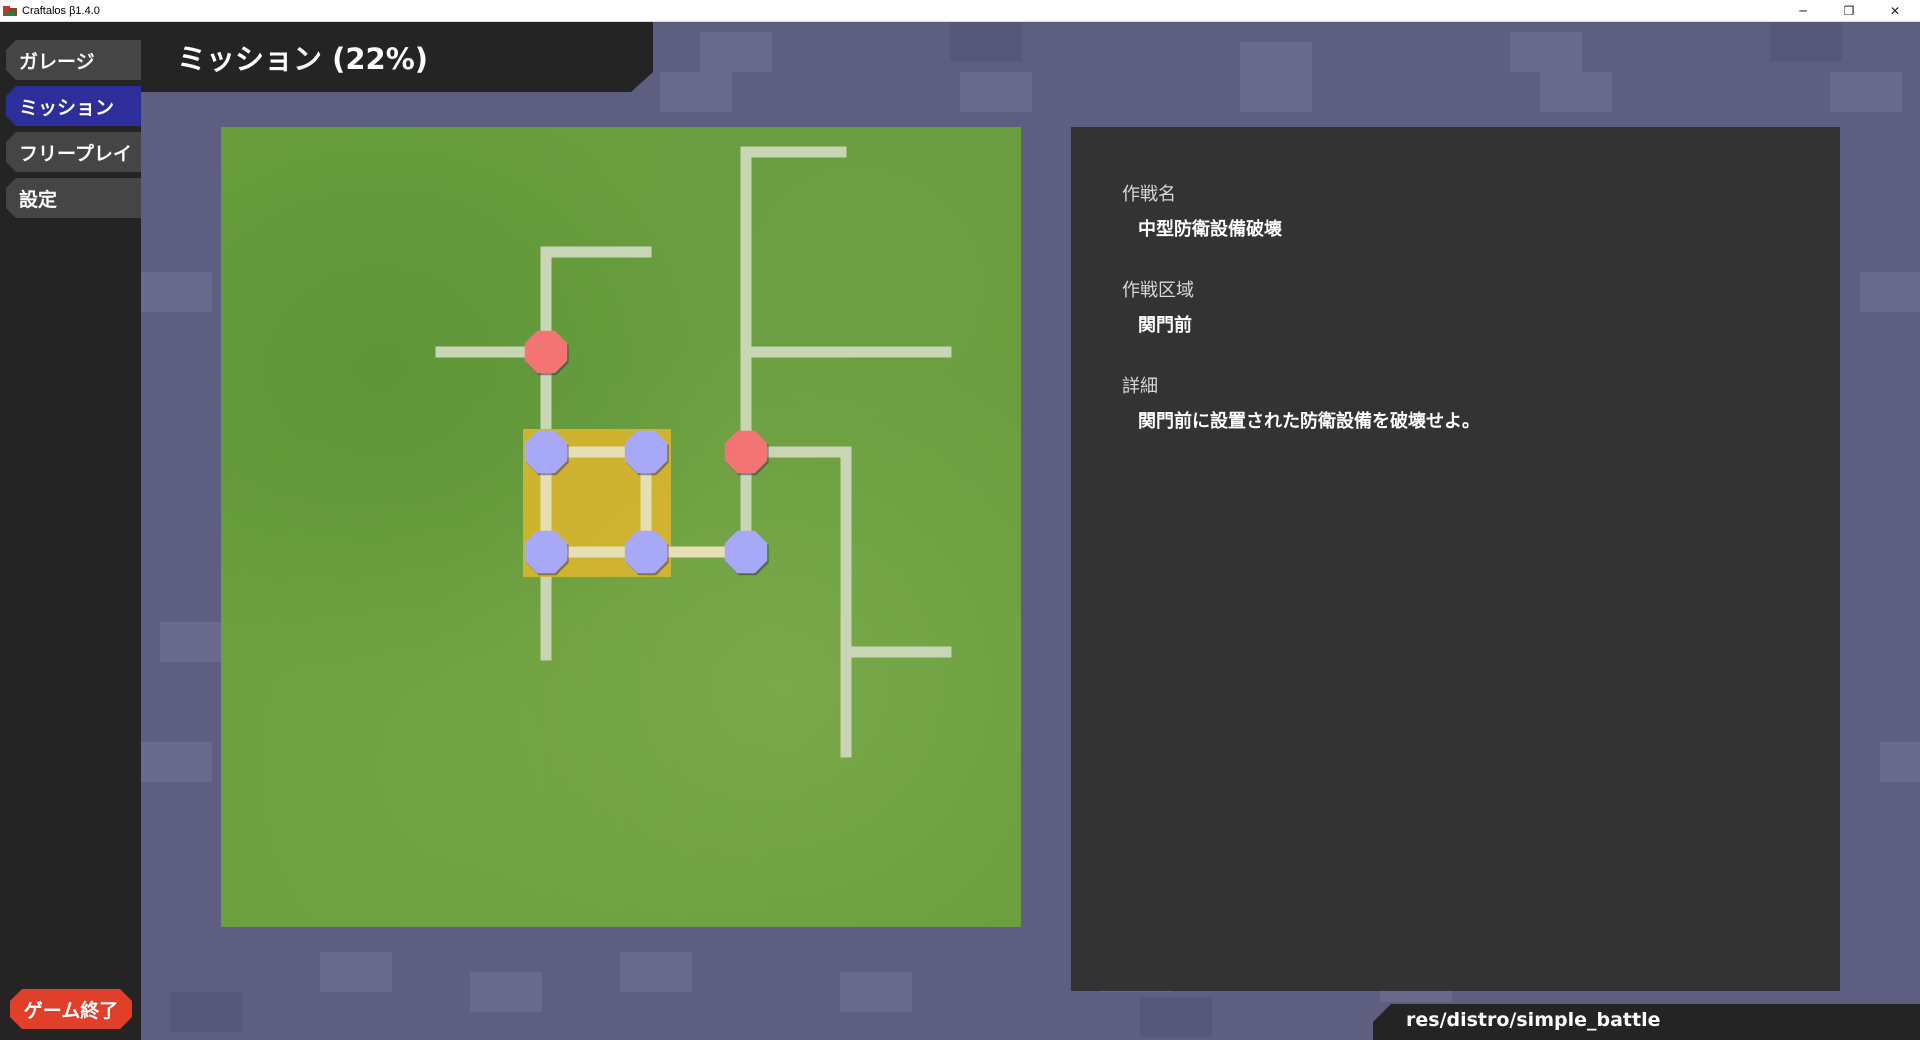 This screenshot has width=1920, height=1040. I want to click on nav-freeplay: フリープレイ, so click(73, 152).